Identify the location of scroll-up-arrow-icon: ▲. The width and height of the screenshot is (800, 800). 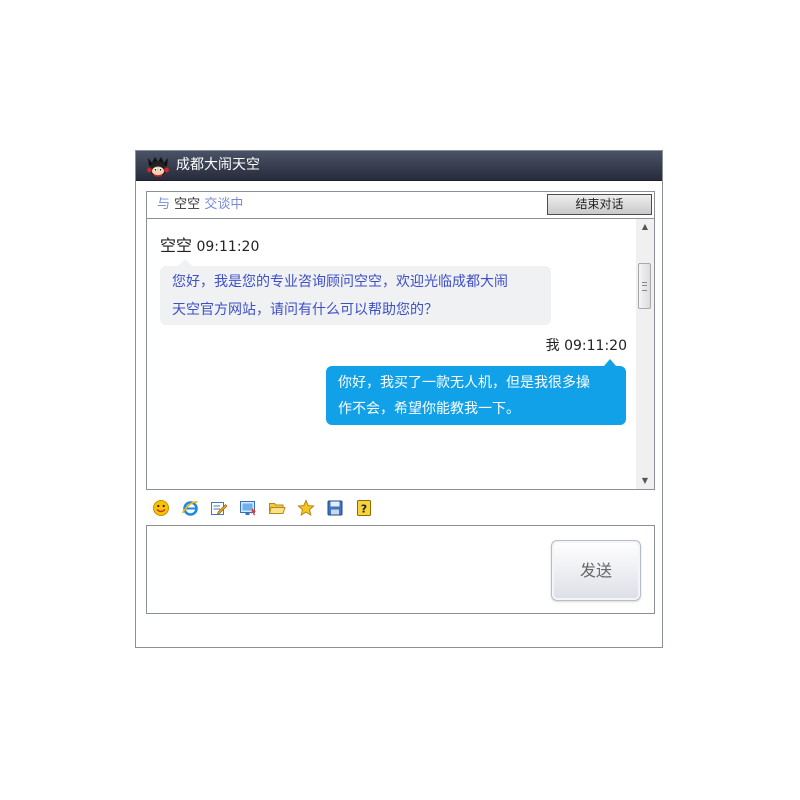
(645, 227).